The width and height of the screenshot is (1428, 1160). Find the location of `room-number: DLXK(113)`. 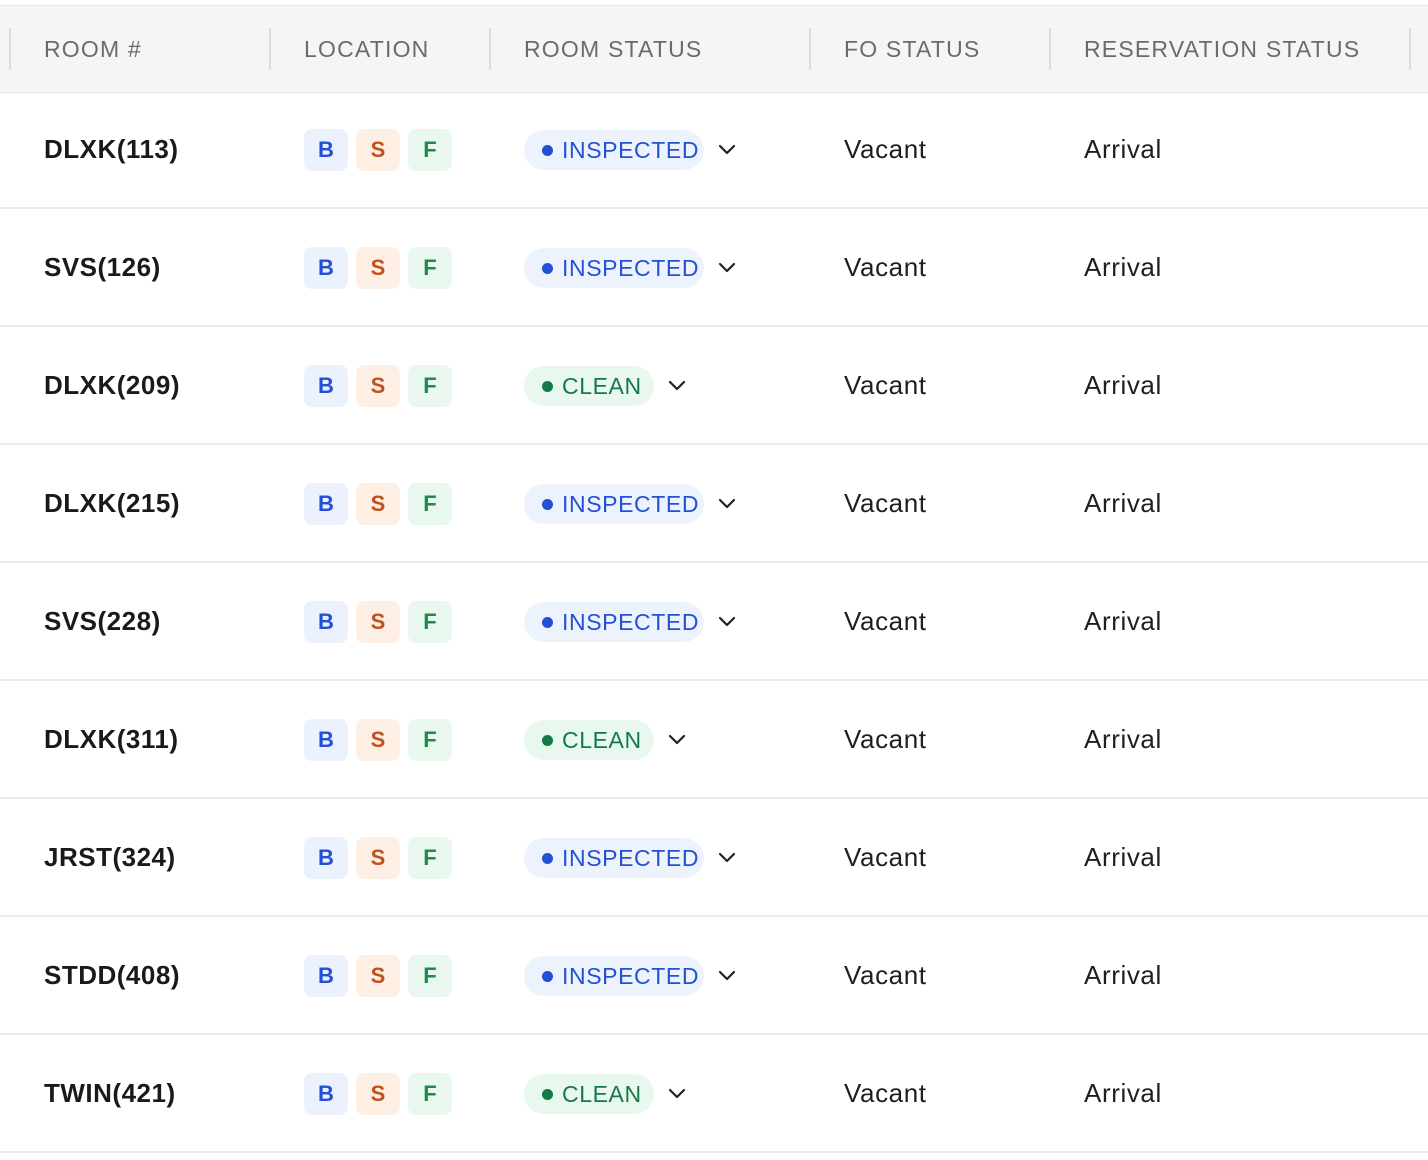

room-number: DLXK(113) is located at coordinates (111, 149).